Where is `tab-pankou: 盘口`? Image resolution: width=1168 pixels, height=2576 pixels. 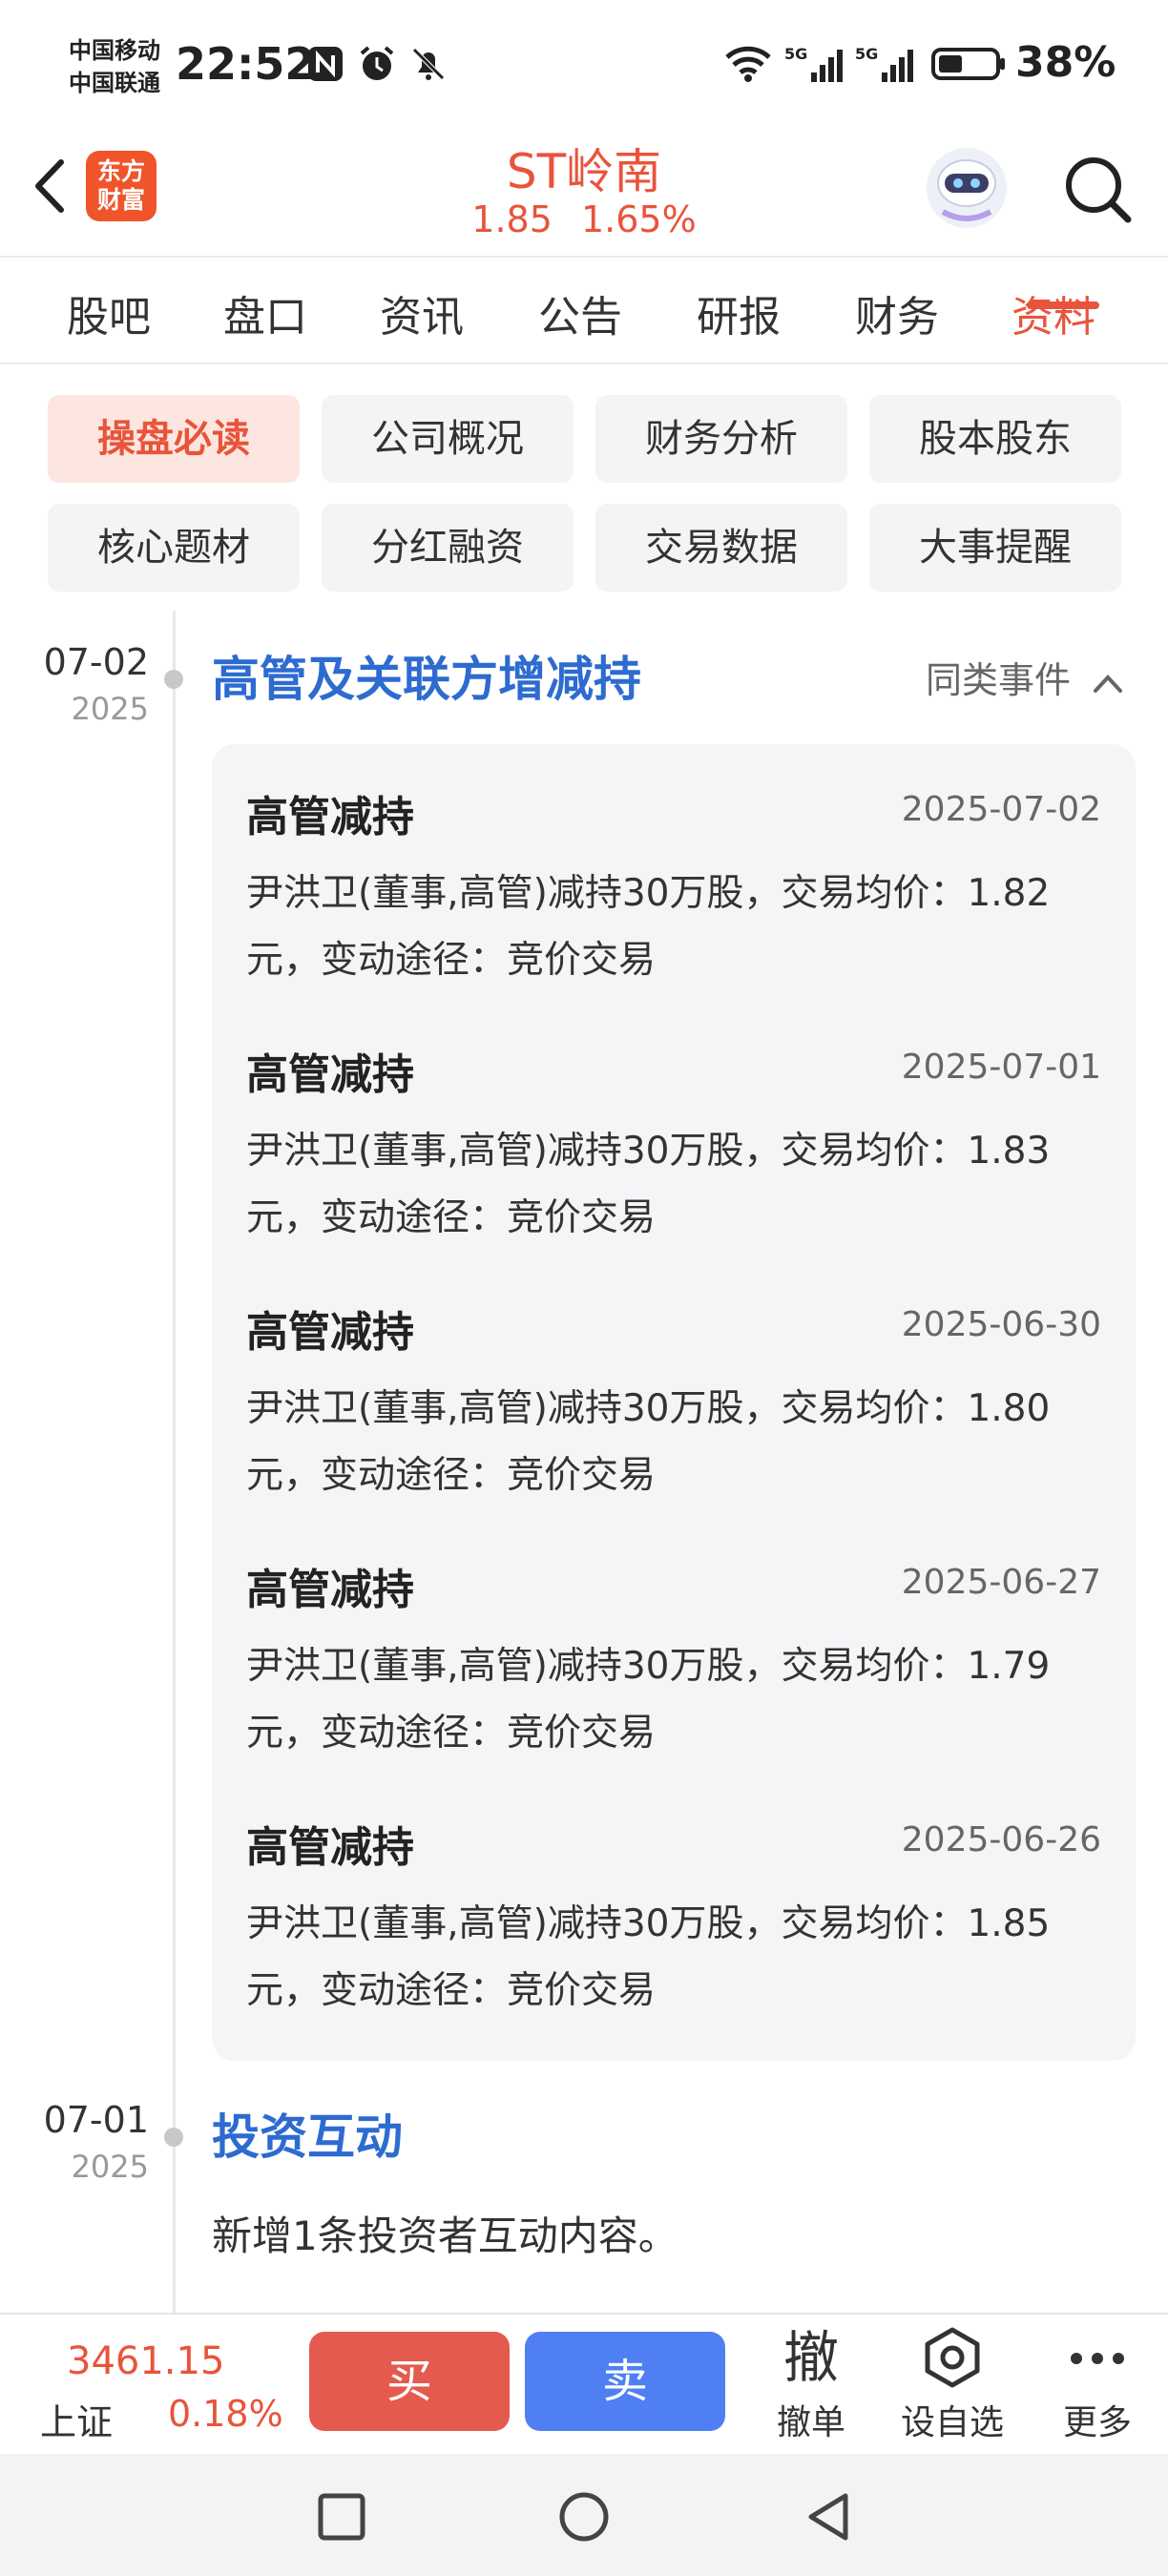
tab-pankou: 盘口 is located at coordinates (265, 312).